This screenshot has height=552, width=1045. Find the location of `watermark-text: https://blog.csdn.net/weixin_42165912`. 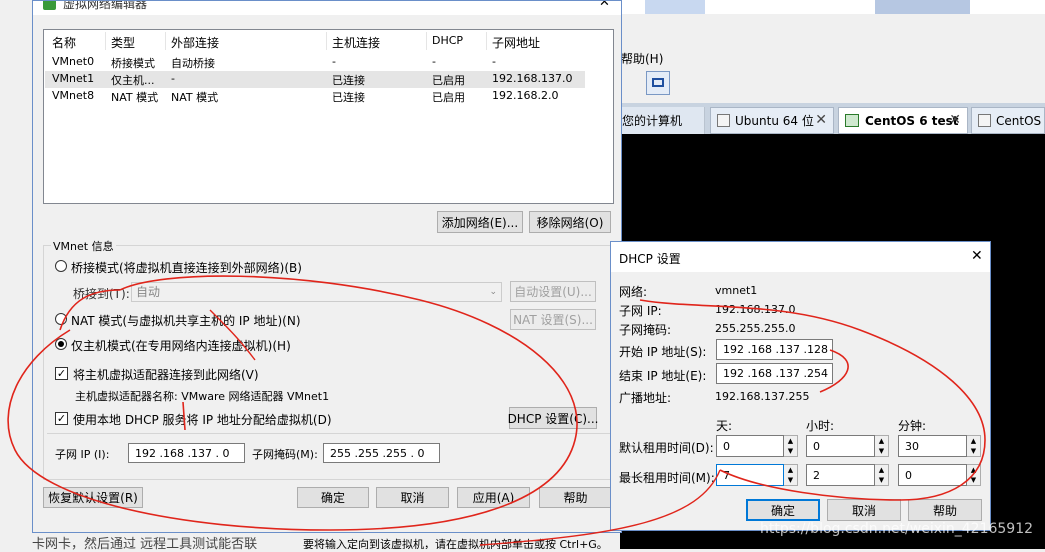

watermark-text: https://blog.csdn.net/weixin_42165912 is located at coordinates (897, 529).